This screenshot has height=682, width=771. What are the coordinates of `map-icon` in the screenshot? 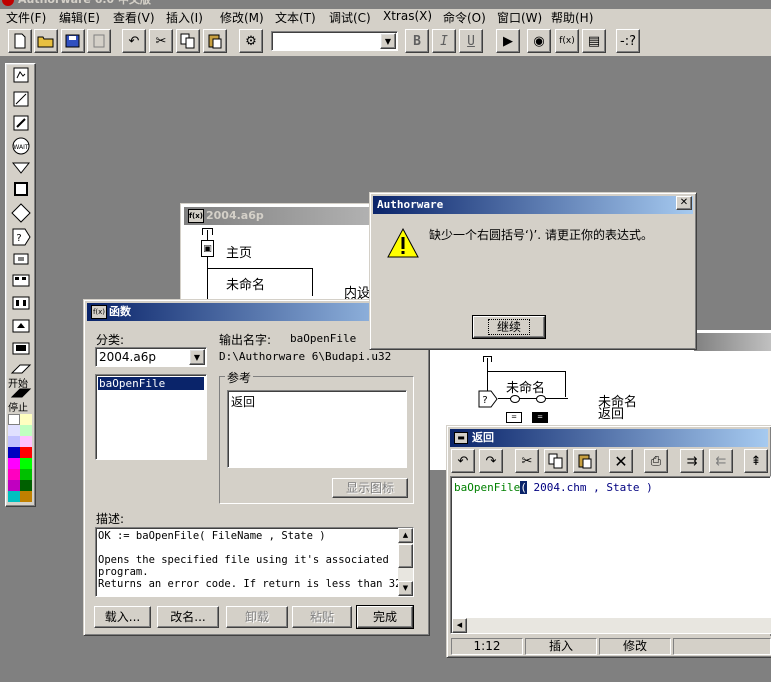 It's located at (21, 280).